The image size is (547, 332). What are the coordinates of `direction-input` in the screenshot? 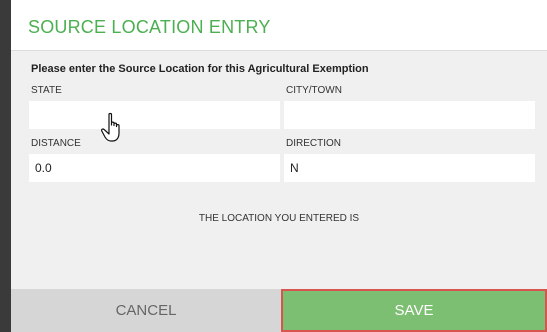 It's located at (409, 168).